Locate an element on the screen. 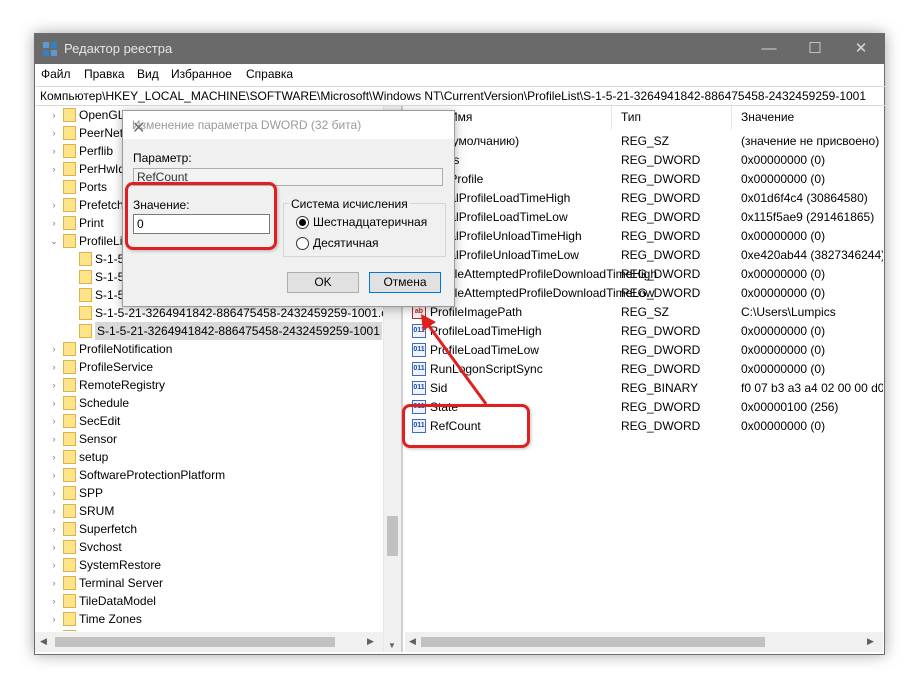  column-header-data: Значение is located at coordinates (767, 117).